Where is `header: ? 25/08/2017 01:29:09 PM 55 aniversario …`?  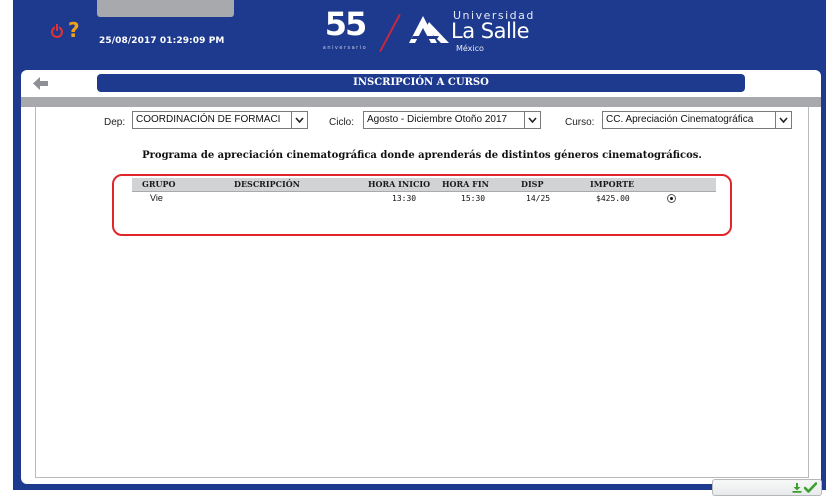
header: ? 25/08/2017 01:29:09 PM 55 aniversario … is located at coordinates (419, 31).